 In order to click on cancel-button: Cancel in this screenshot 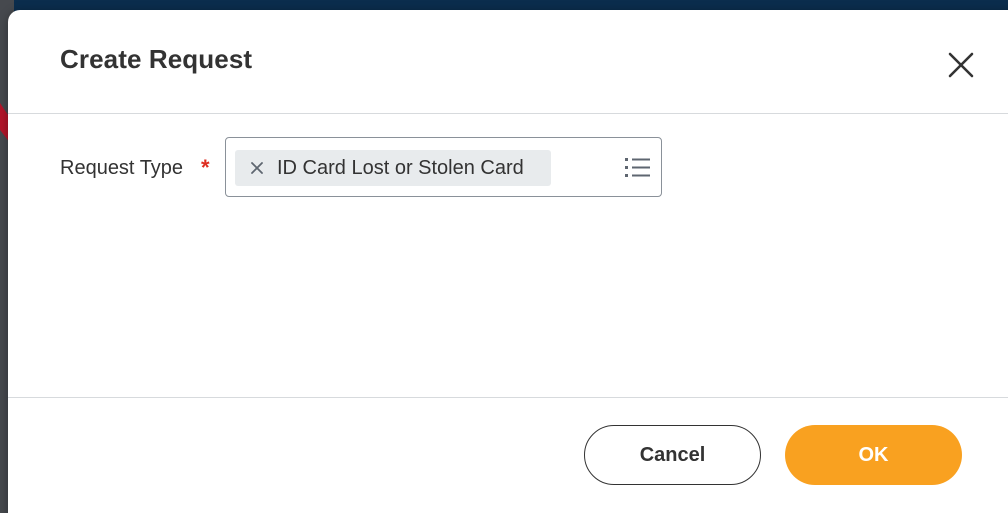, I will do `click(672, 455)`.